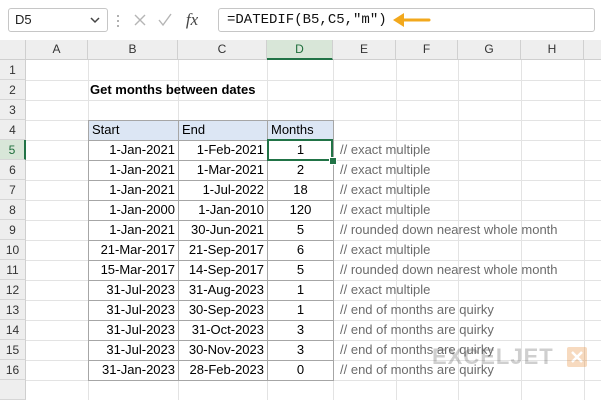  What do you see at coordinates (223, 230) in the screenshot?
I see `cell-end: 30-Jun-2021` at bounding box center [223, 230].